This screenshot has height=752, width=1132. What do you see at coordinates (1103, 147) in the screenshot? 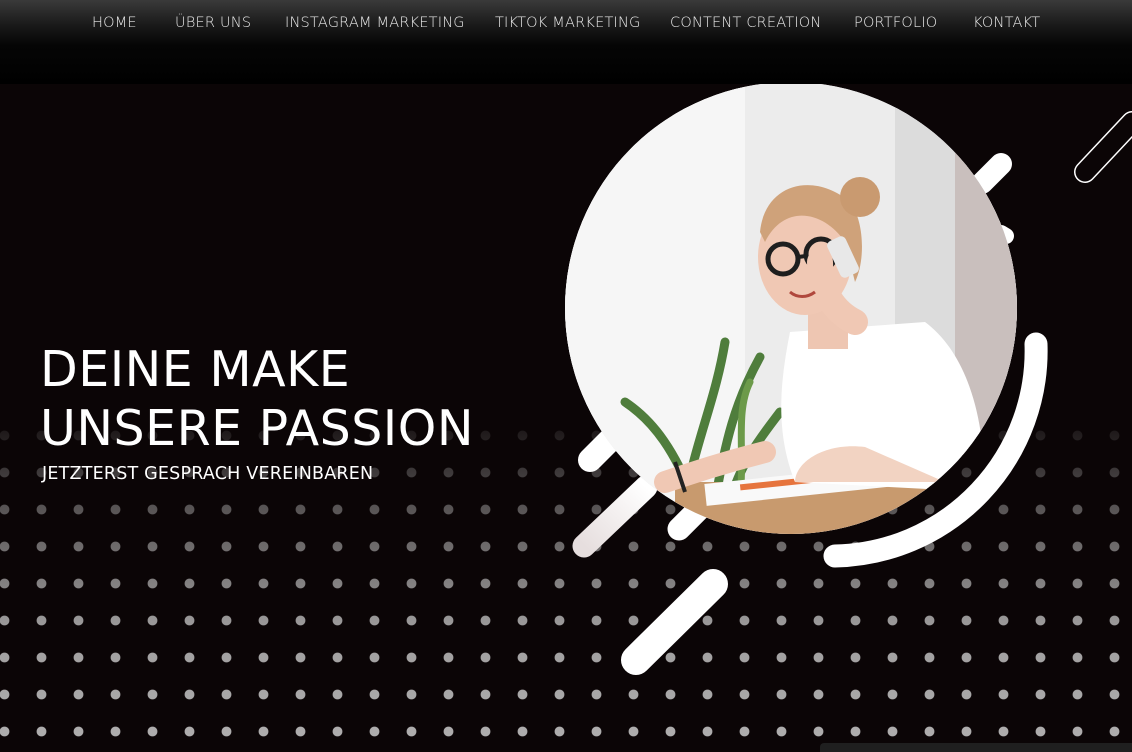
I see `outline-pill-inner` at bounding box center [1103, 147].